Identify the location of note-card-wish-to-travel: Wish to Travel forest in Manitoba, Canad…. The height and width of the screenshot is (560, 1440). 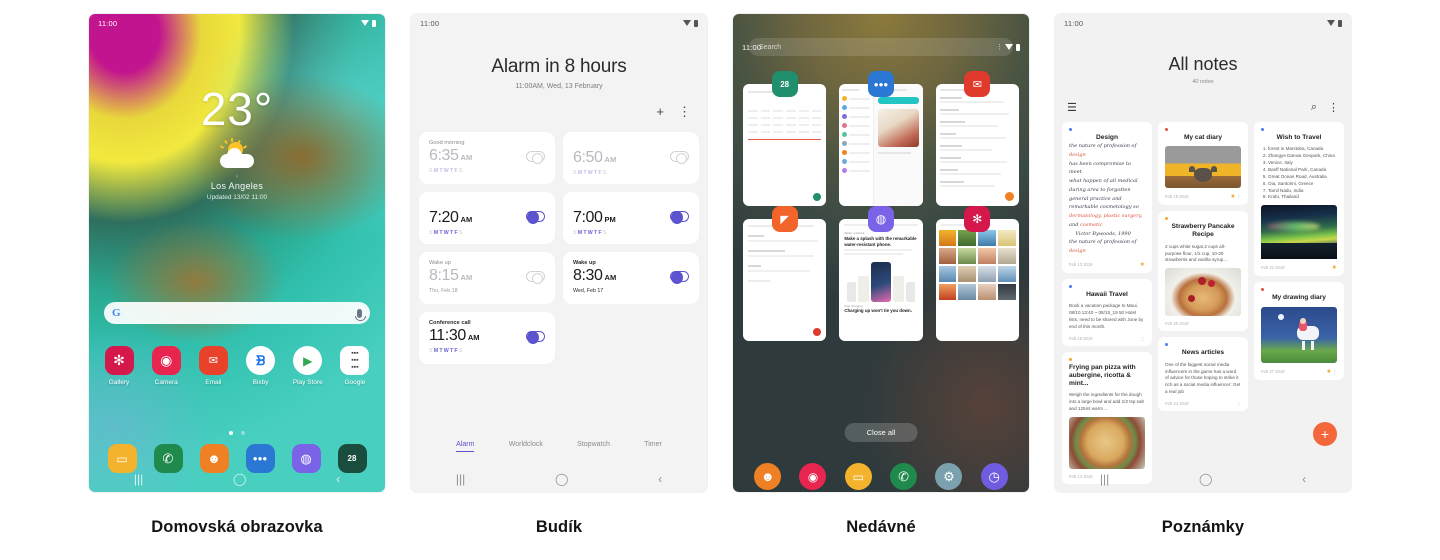
(1299, 199).